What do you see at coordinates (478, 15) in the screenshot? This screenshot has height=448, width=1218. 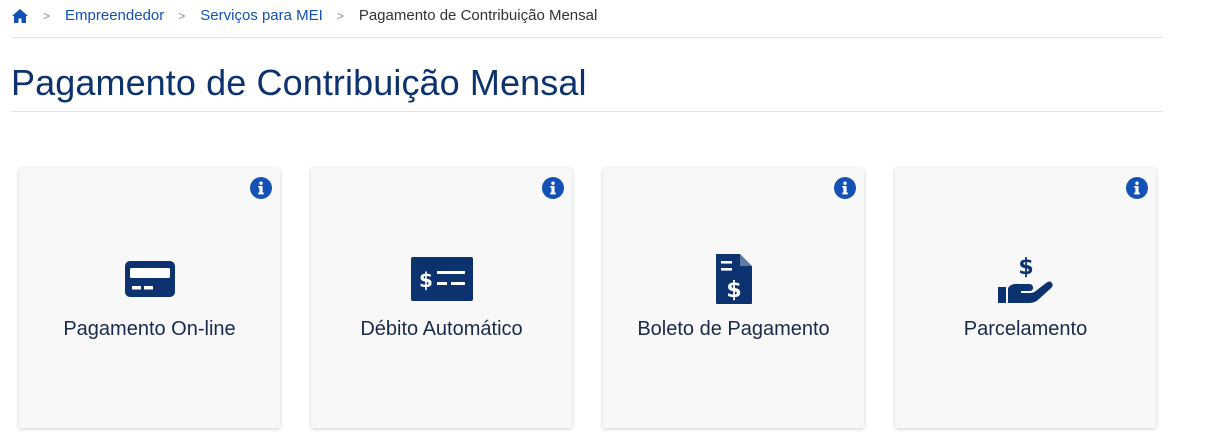 I see `breadcrumb-current: Pagamento de Contribuição Mensal` at bounding box center [478, 15].